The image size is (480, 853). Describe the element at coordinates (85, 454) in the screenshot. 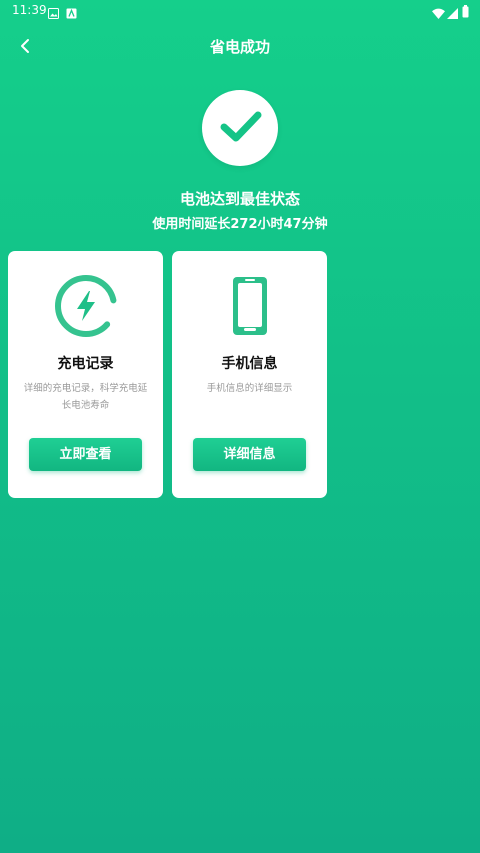

I see `view-now-button: 立即查看` at that location.